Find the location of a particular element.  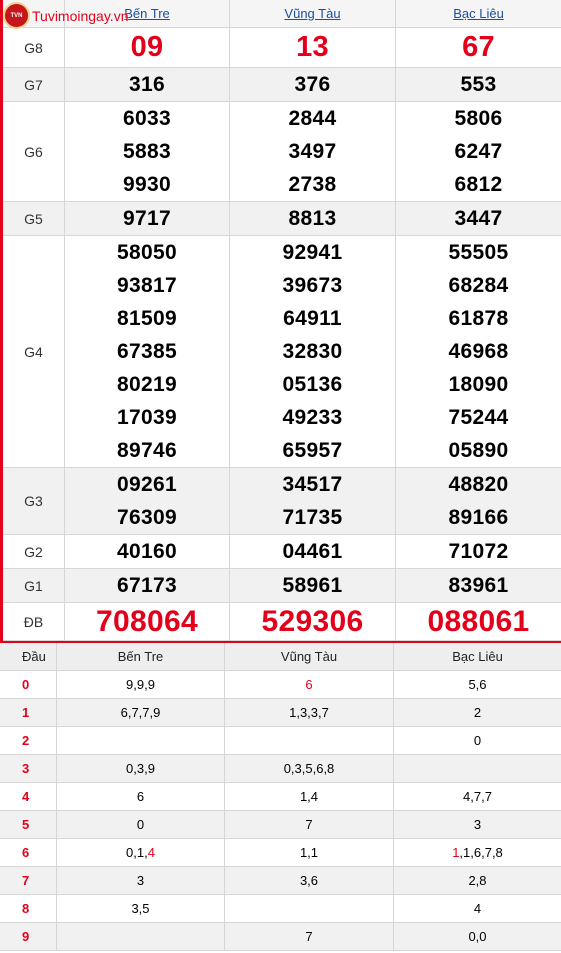

prize-cell: 3447 is located at coordinates (478, 218).